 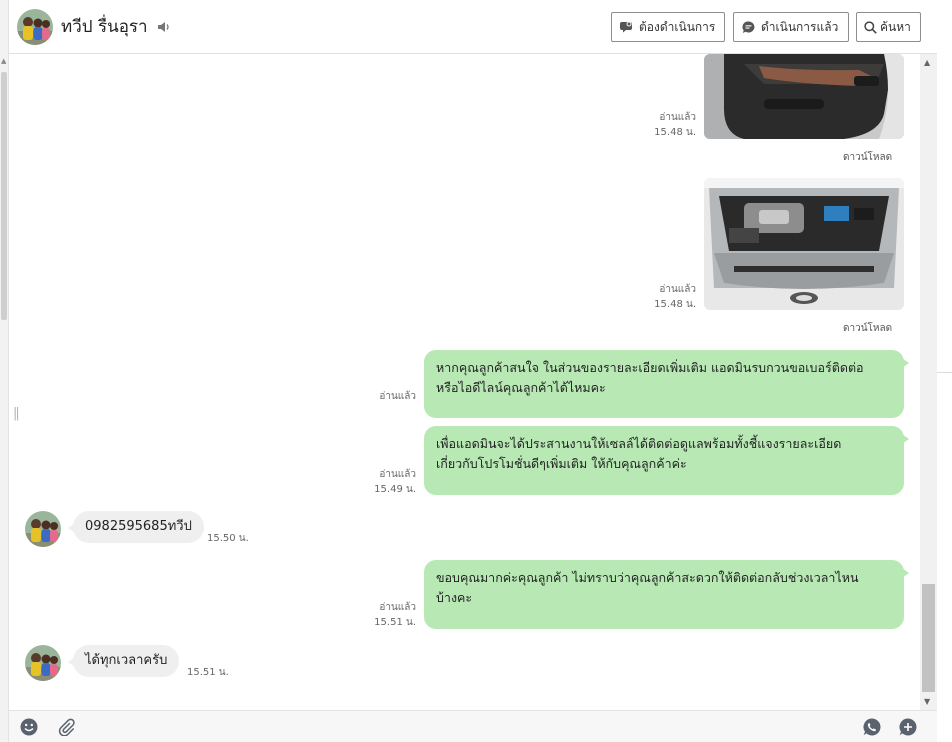 What do you see at coordinates (454, 597) in the screenshot?
I see `message-line: บ้างคะ` at bounding box center [454, 597].